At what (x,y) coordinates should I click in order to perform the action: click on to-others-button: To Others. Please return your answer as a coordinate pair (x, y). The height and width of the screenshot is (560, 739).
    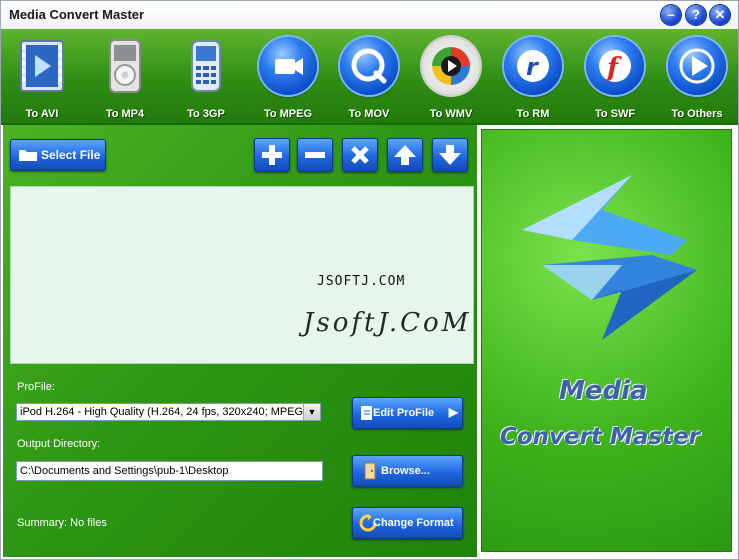
    Looking at the image, I should click on (697, 77).